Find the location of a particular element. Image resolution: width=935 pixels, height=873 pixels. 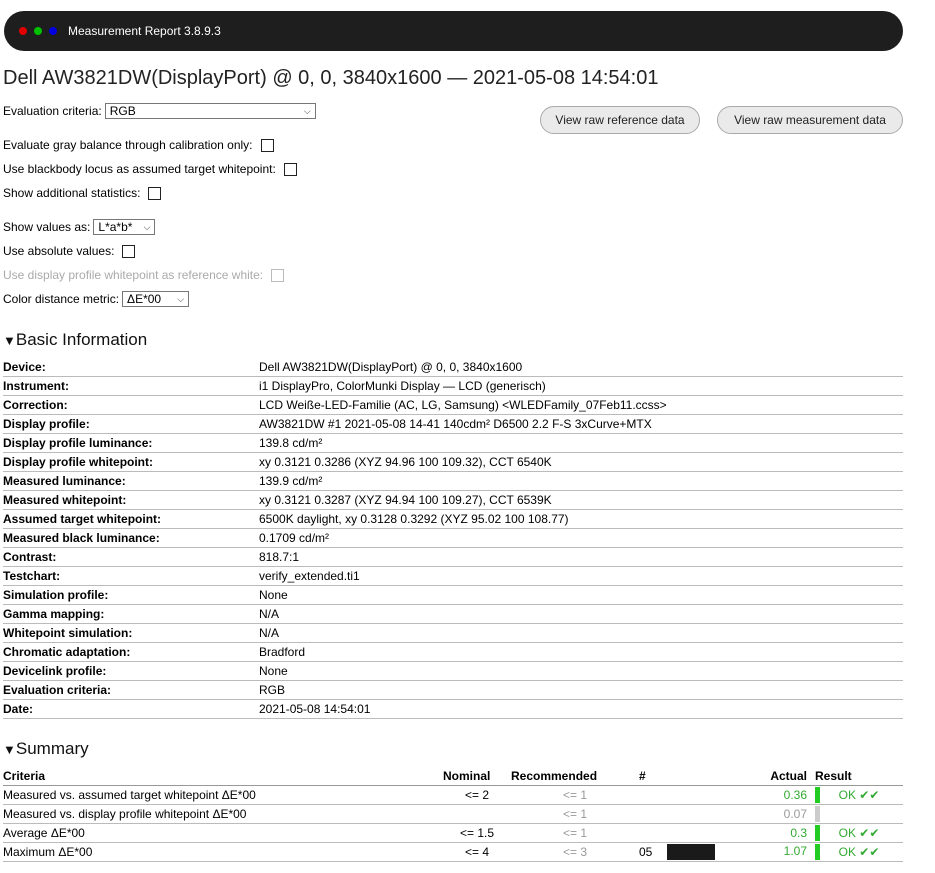

maximize-dot-icon is located at coordinates (53, 31).